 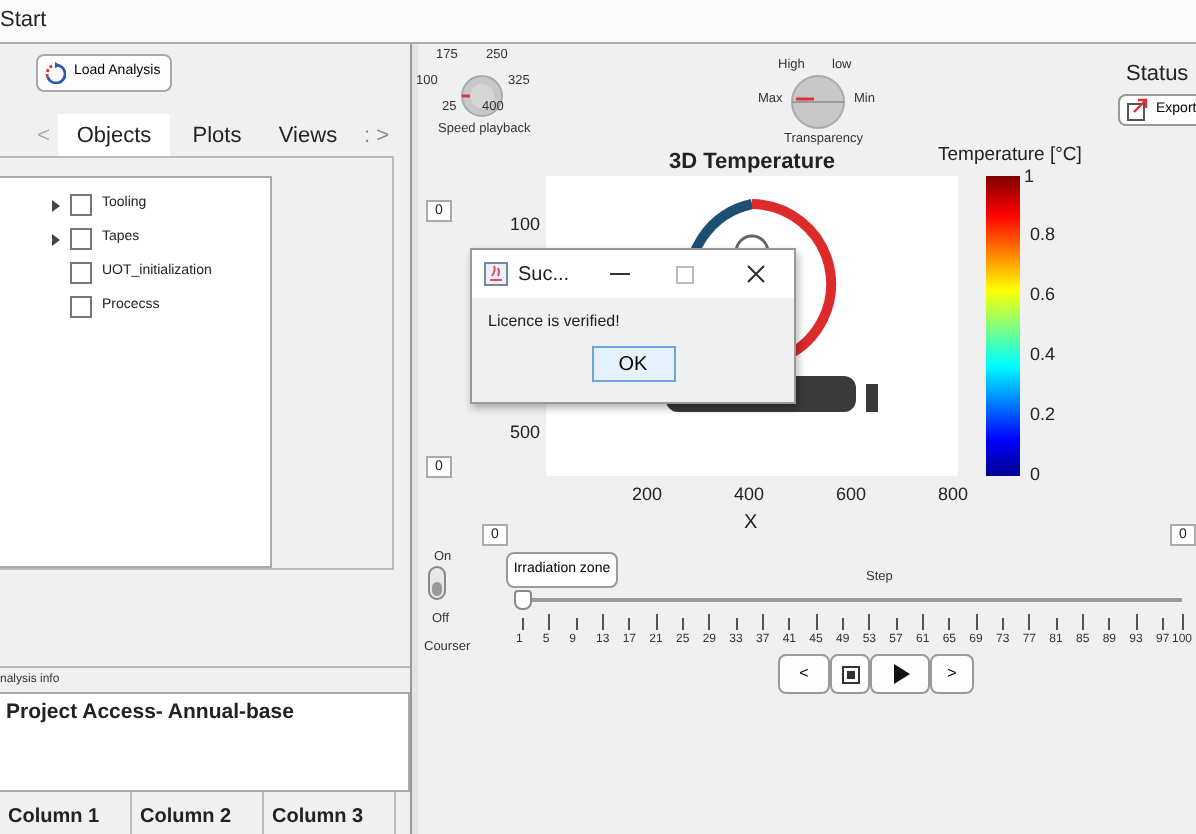 What do you see at coordinates (1043, 295) in the screenshot?
I see `colorbar-tick-label: 0.6` at bounding box center [1043, 295].